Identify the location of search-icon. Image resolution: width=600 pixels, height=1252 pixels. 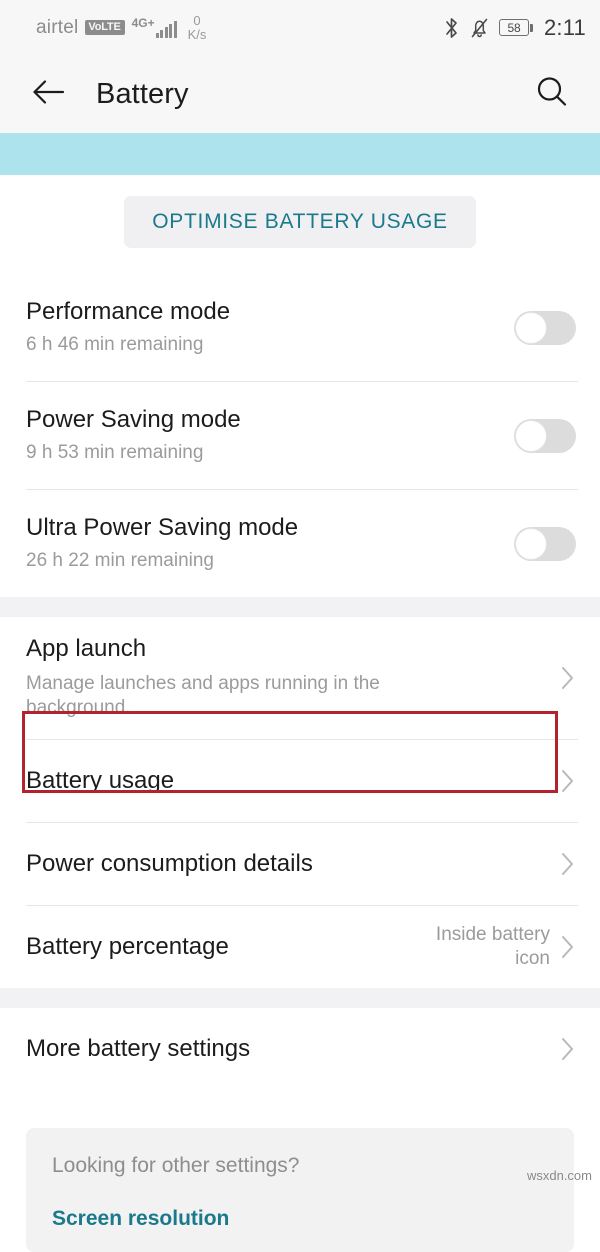
(552, 94).